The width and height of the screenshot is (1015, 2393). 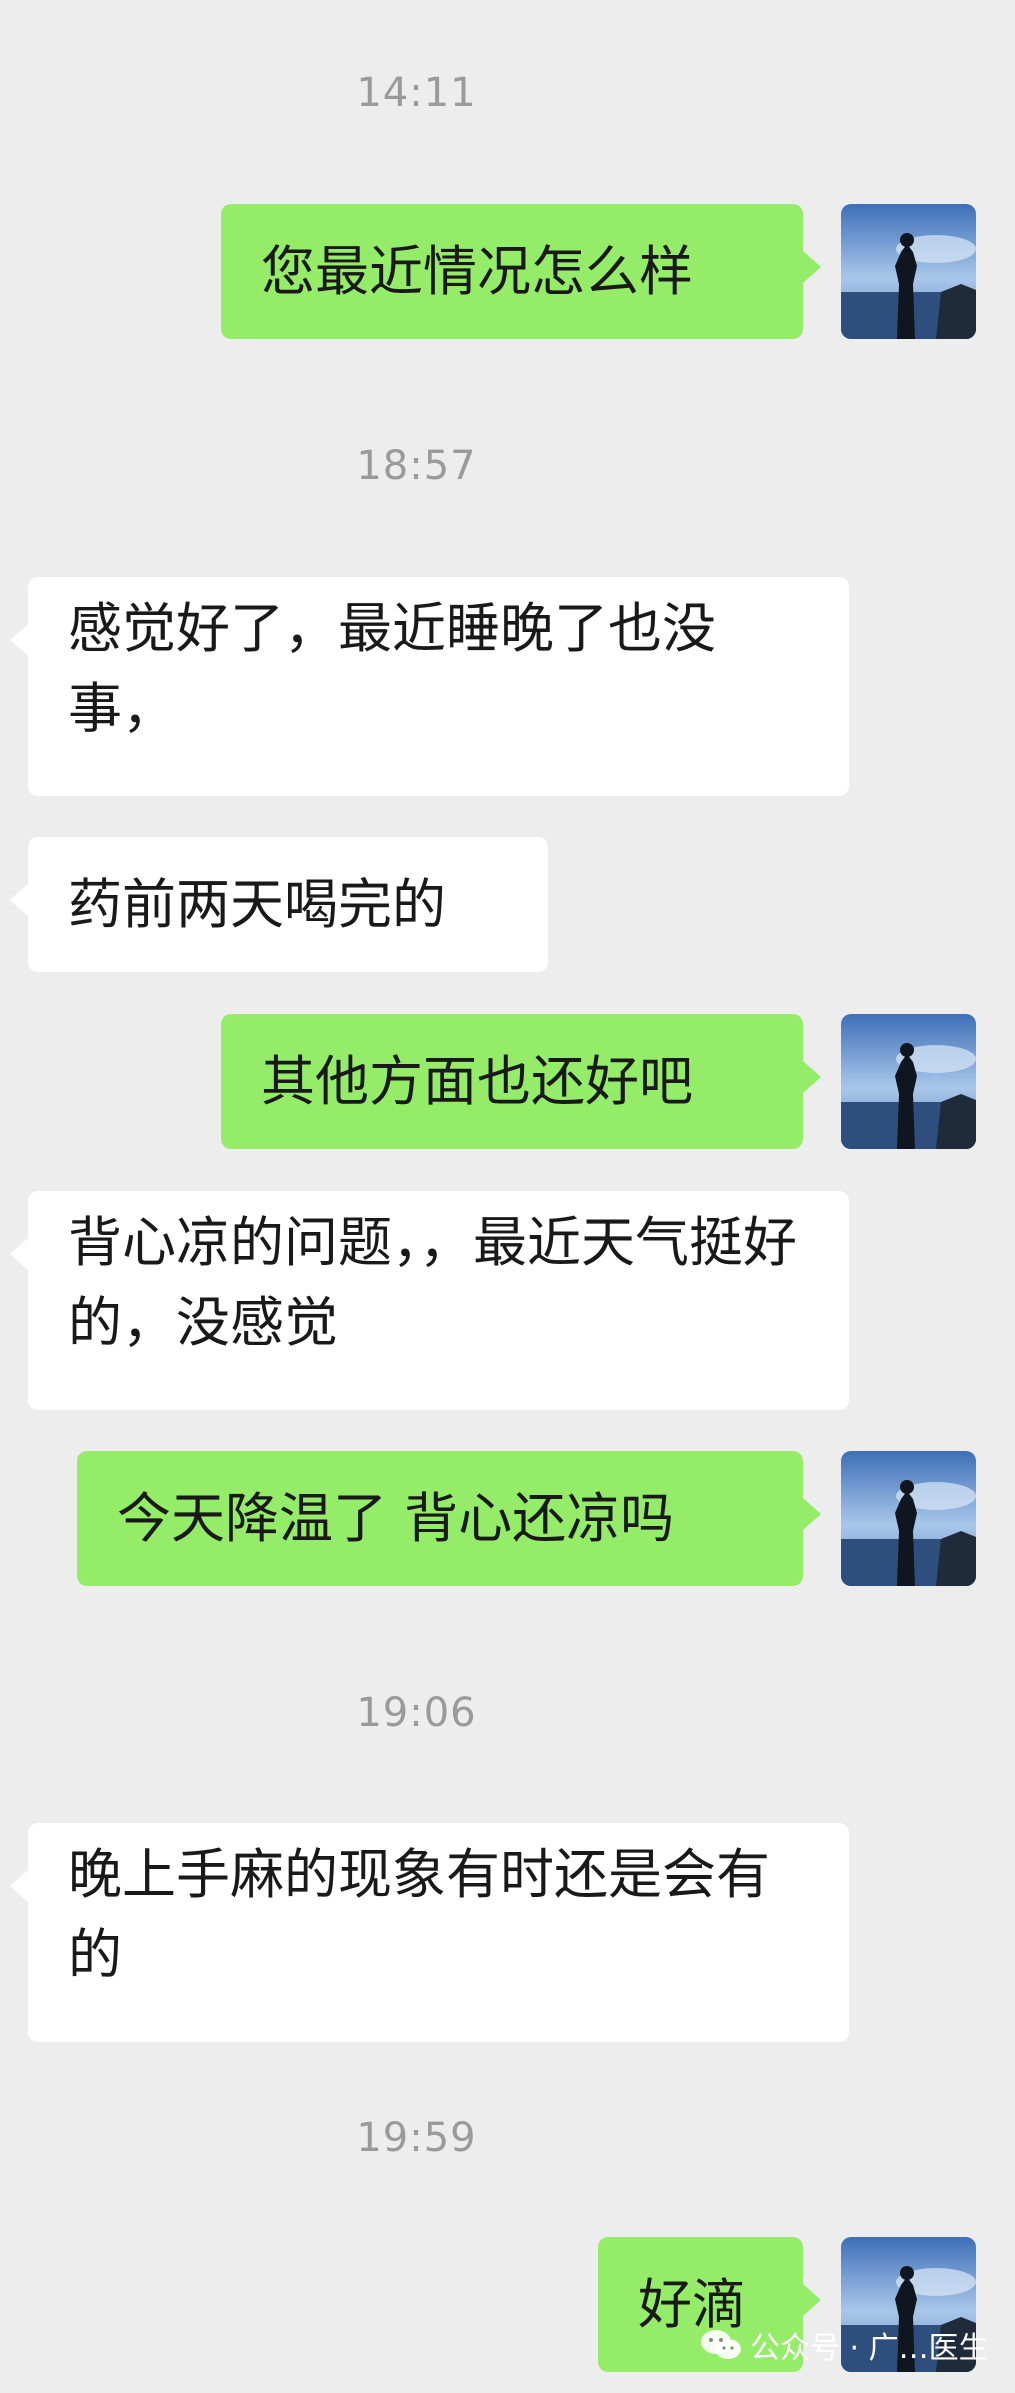 I want to click on received-message-bubble: 药前两天喝完的, so click(x=279, y=904).